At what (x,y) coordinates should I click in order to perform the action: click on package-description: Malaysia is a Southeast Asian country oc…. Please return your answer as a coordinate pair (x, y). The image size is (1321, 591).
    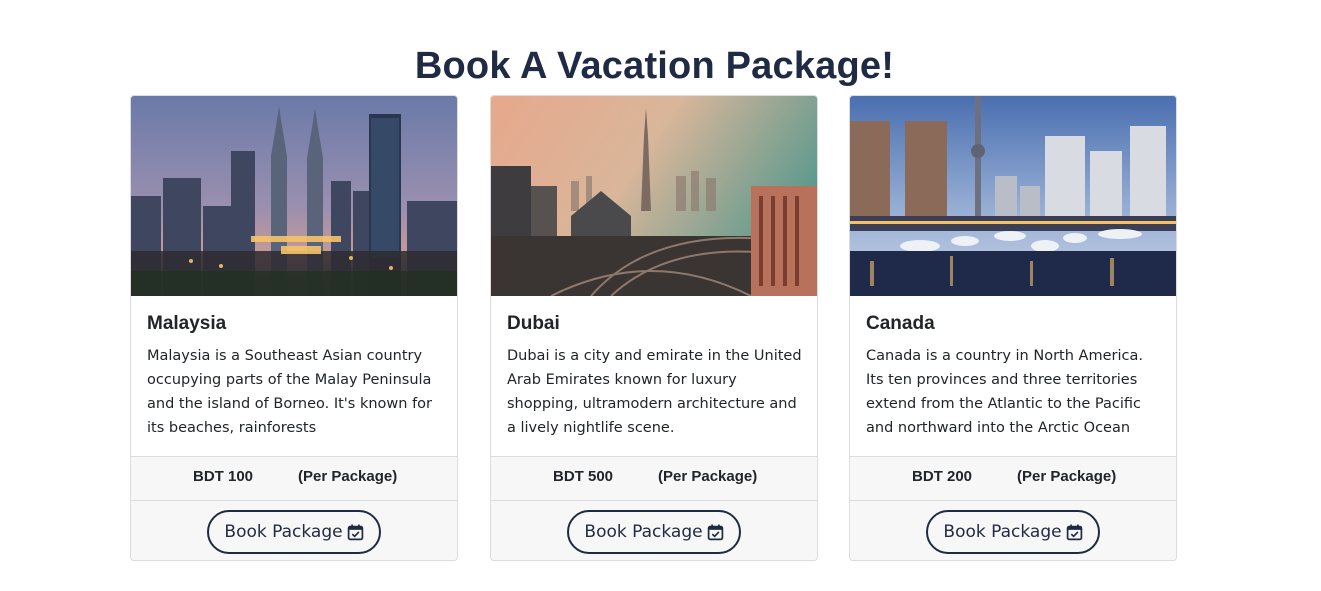
    Looking at the image, I should click on (290, 392).